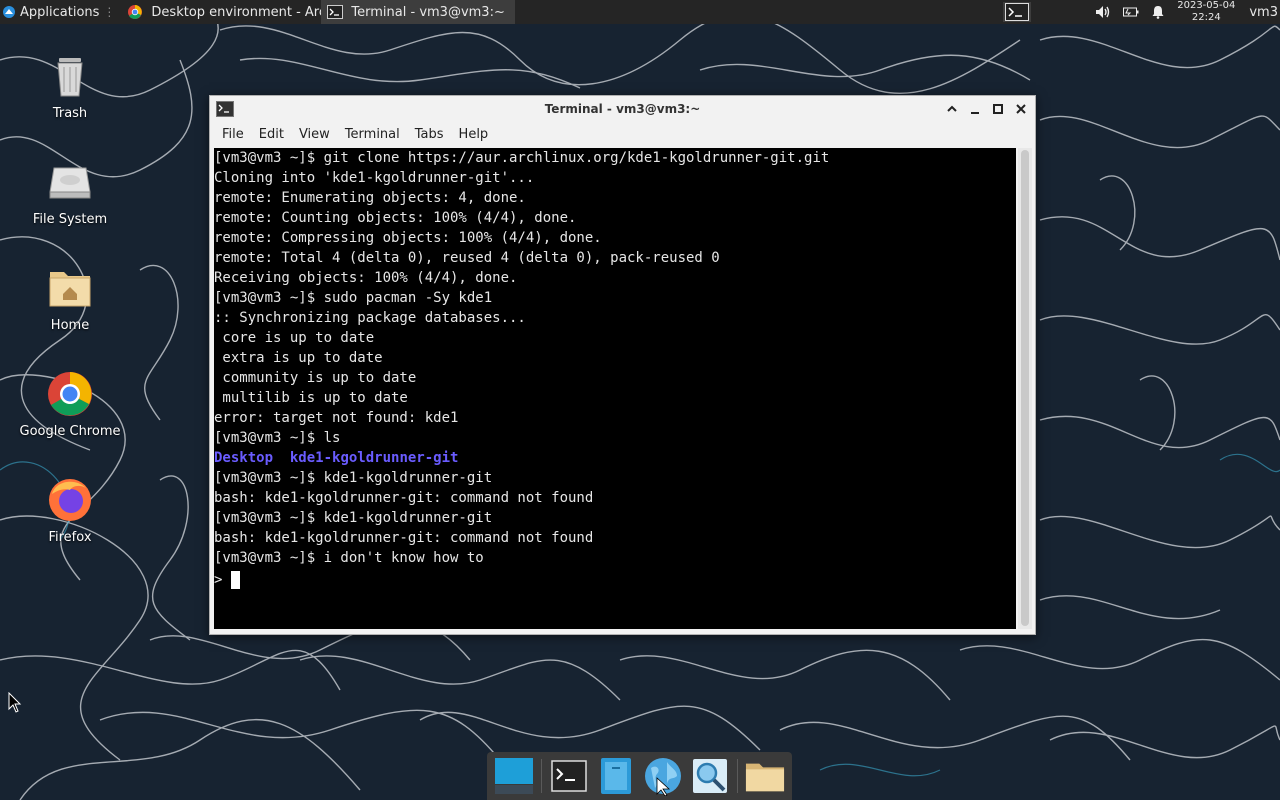  I want to click on menu-help: Help, so click(474, 134).